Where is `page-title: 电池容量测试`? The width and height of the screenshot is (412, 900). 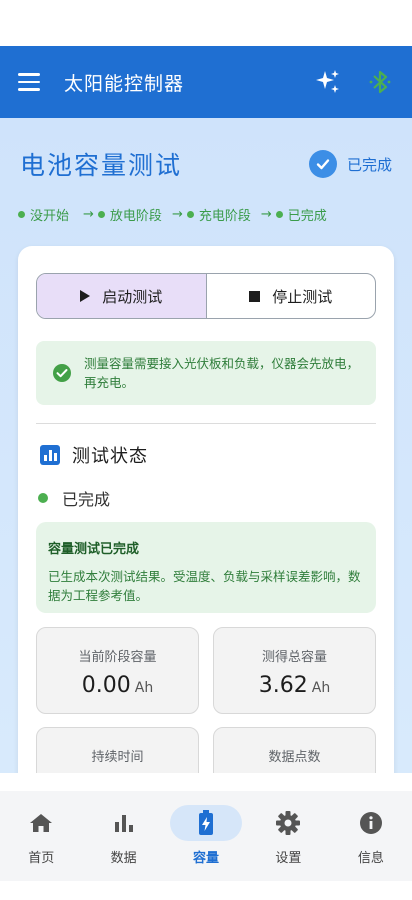 page-title: 电池容量测试 is located at coordinates (101, 165).